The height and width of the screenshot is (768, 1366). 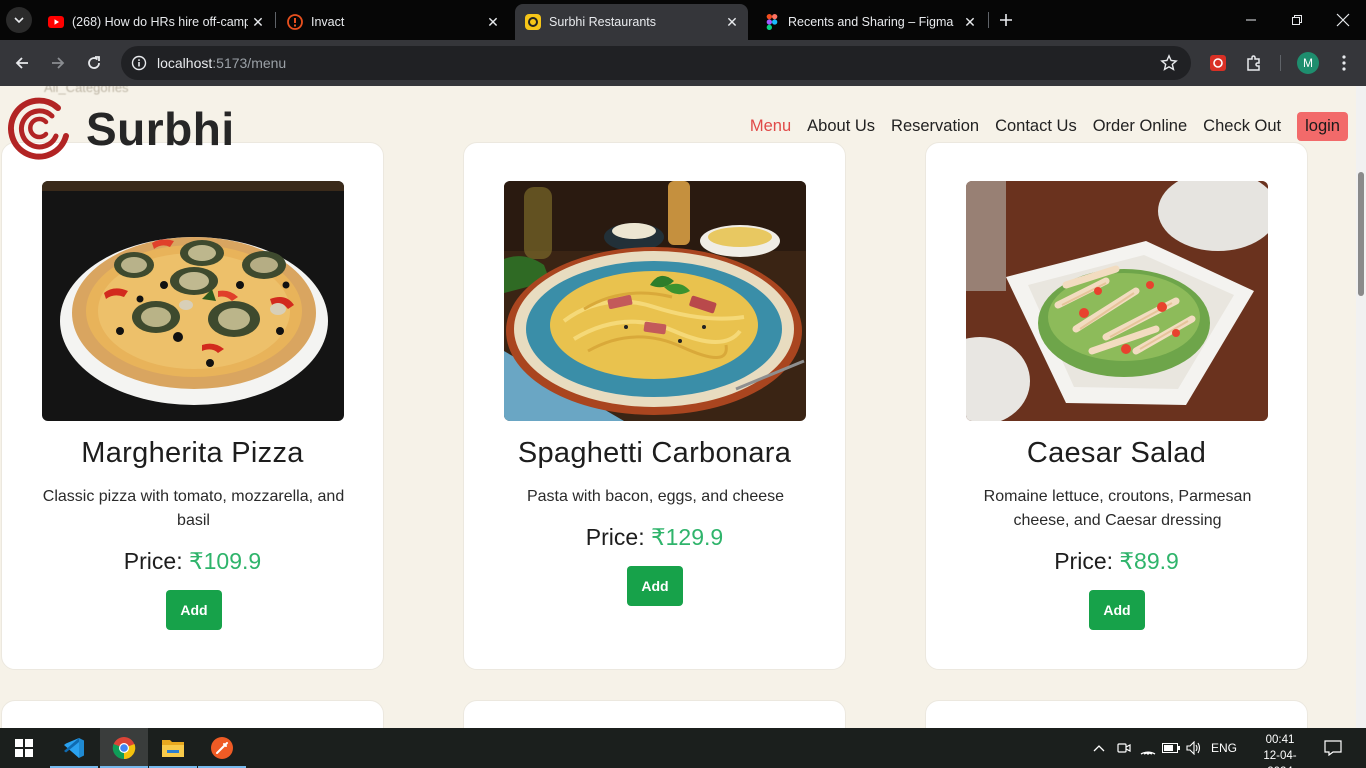 What do you see at coordinates (655, 496) in the screenshot?
I see `menu-item-description: Pasta with bacon, eggs, and cheese` at bounding box center [655, 496].